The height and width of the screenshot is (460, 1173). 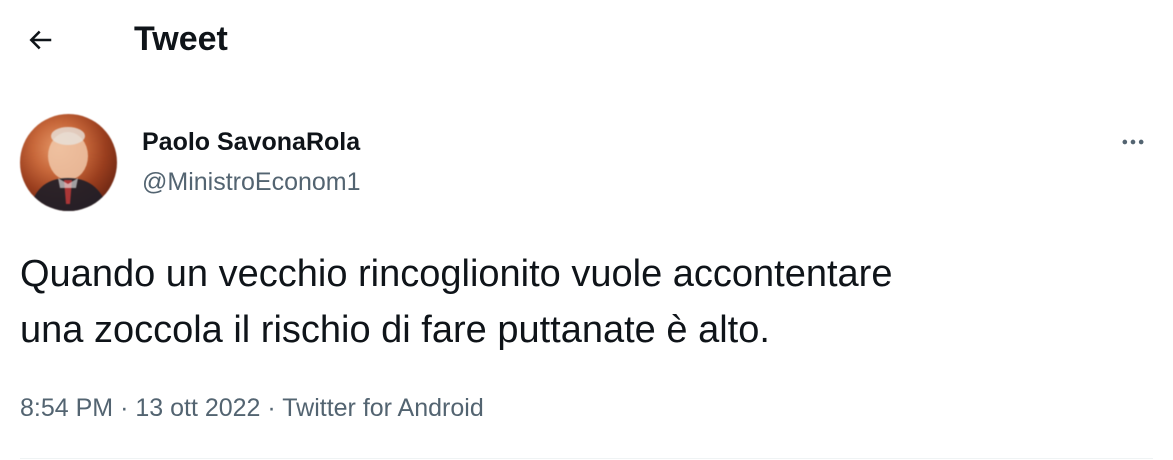 I want to click on page-title: Tweet, so click(x=181, y=39).